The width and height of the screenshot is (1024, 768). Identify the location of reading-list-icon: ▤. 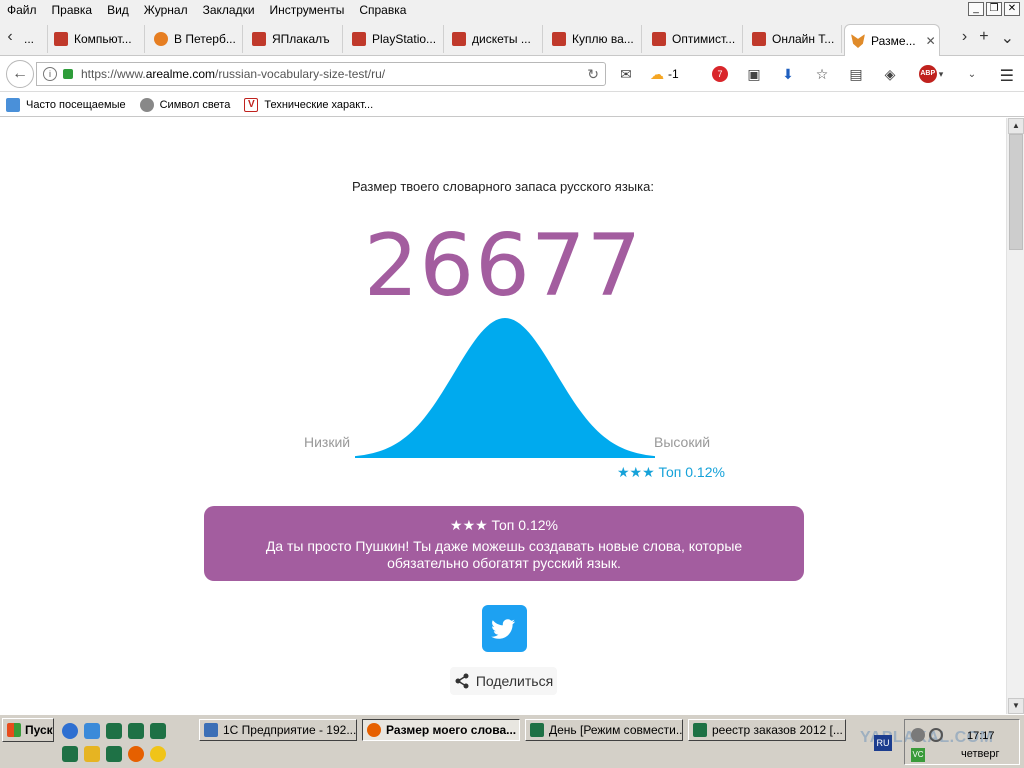
(856, 74).